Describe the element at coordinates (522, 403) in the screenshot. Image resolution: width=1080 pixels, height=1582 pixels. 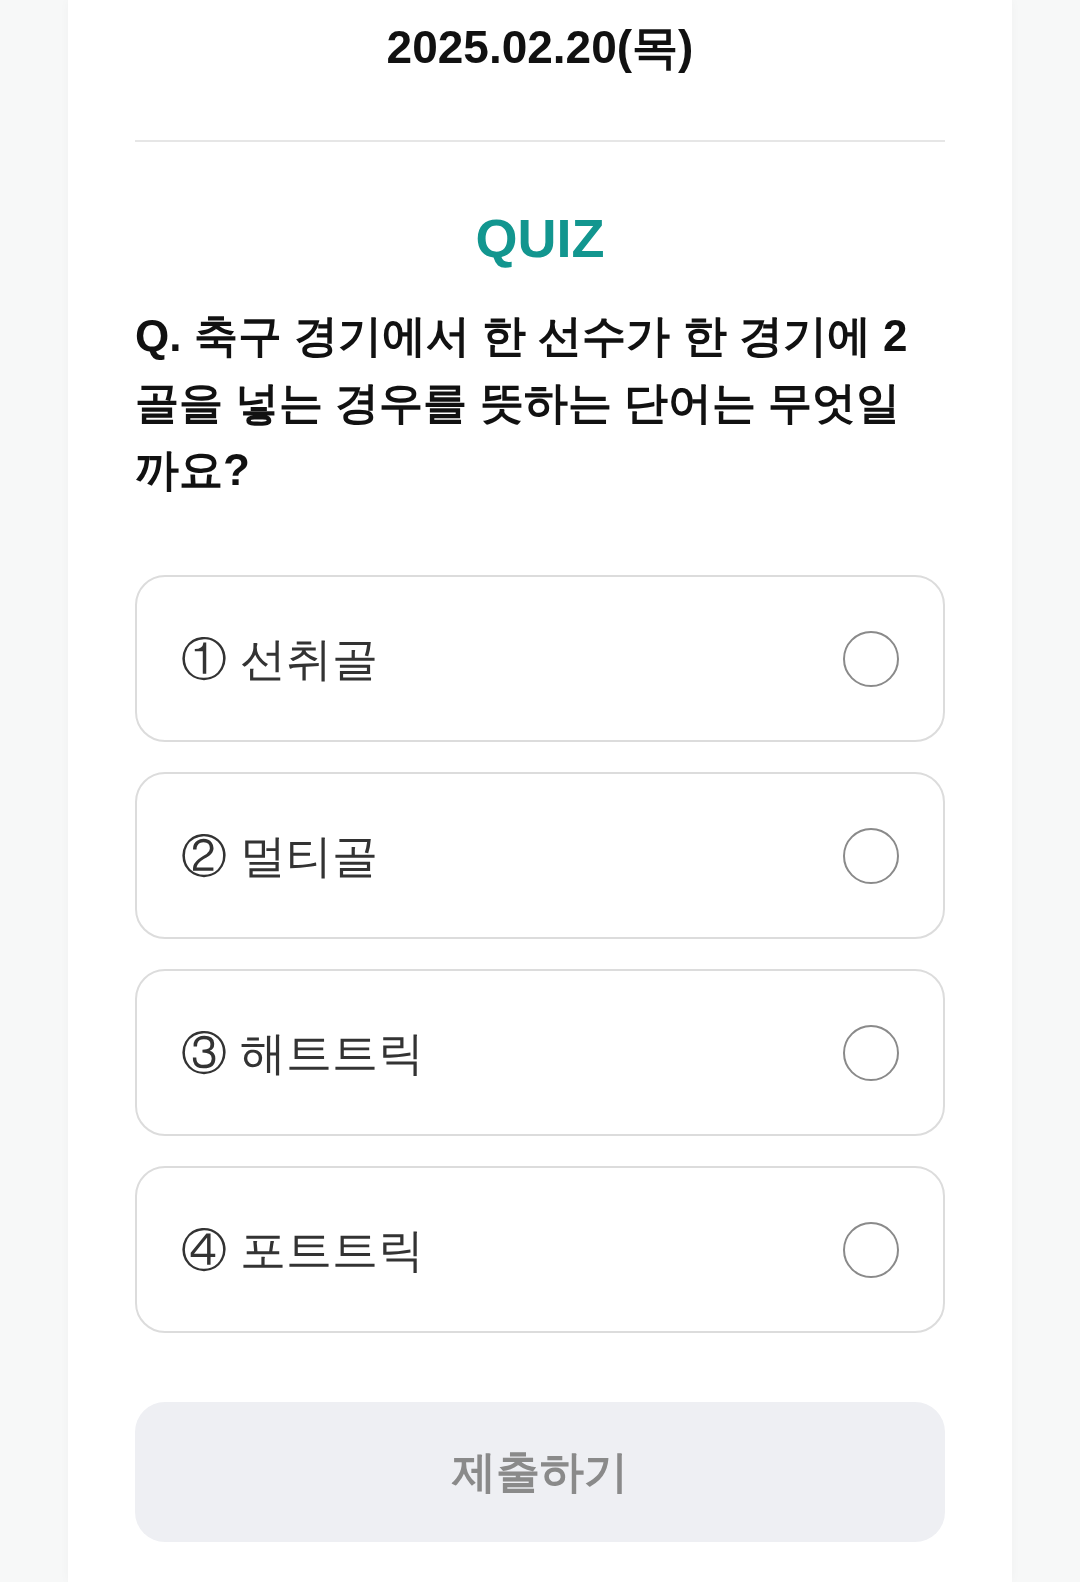
I see `question-text: Q. 축구 경기에서 한 선수가 한 경기에 2골을 넣는 경우를 뜻하는 단어는 무엇일까요?` at that location.